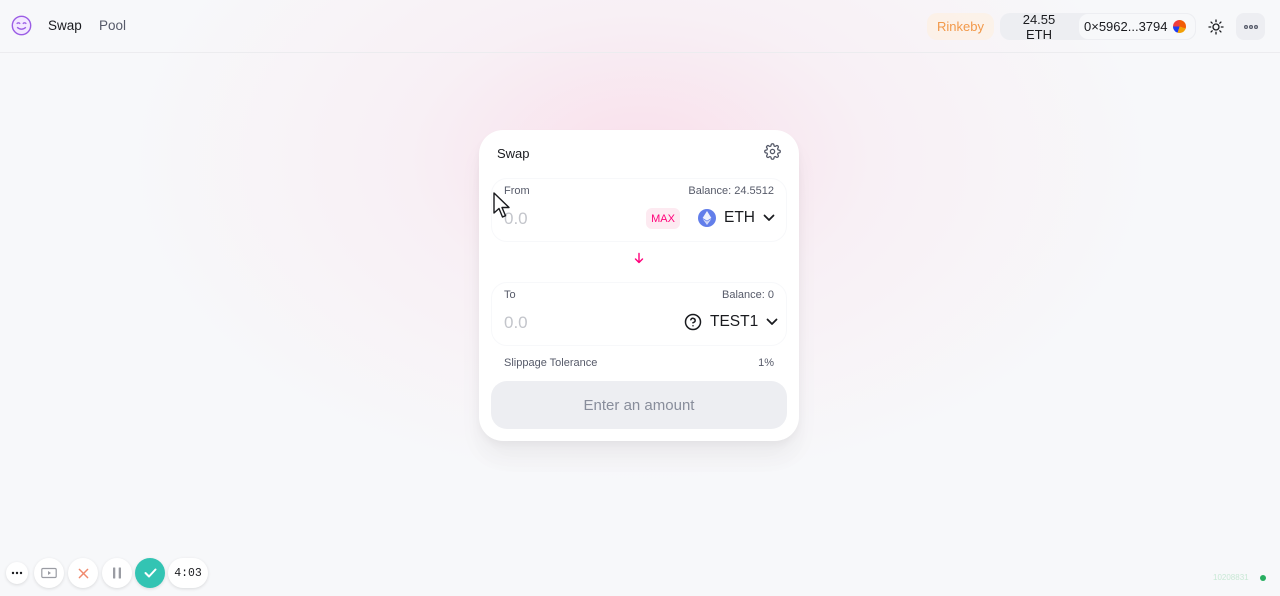 The height and width of the screenshot is (596, 1280). I want to click on swap-card: Swap From Balance: 24.5512 MAX ETH, so click(639, 285).